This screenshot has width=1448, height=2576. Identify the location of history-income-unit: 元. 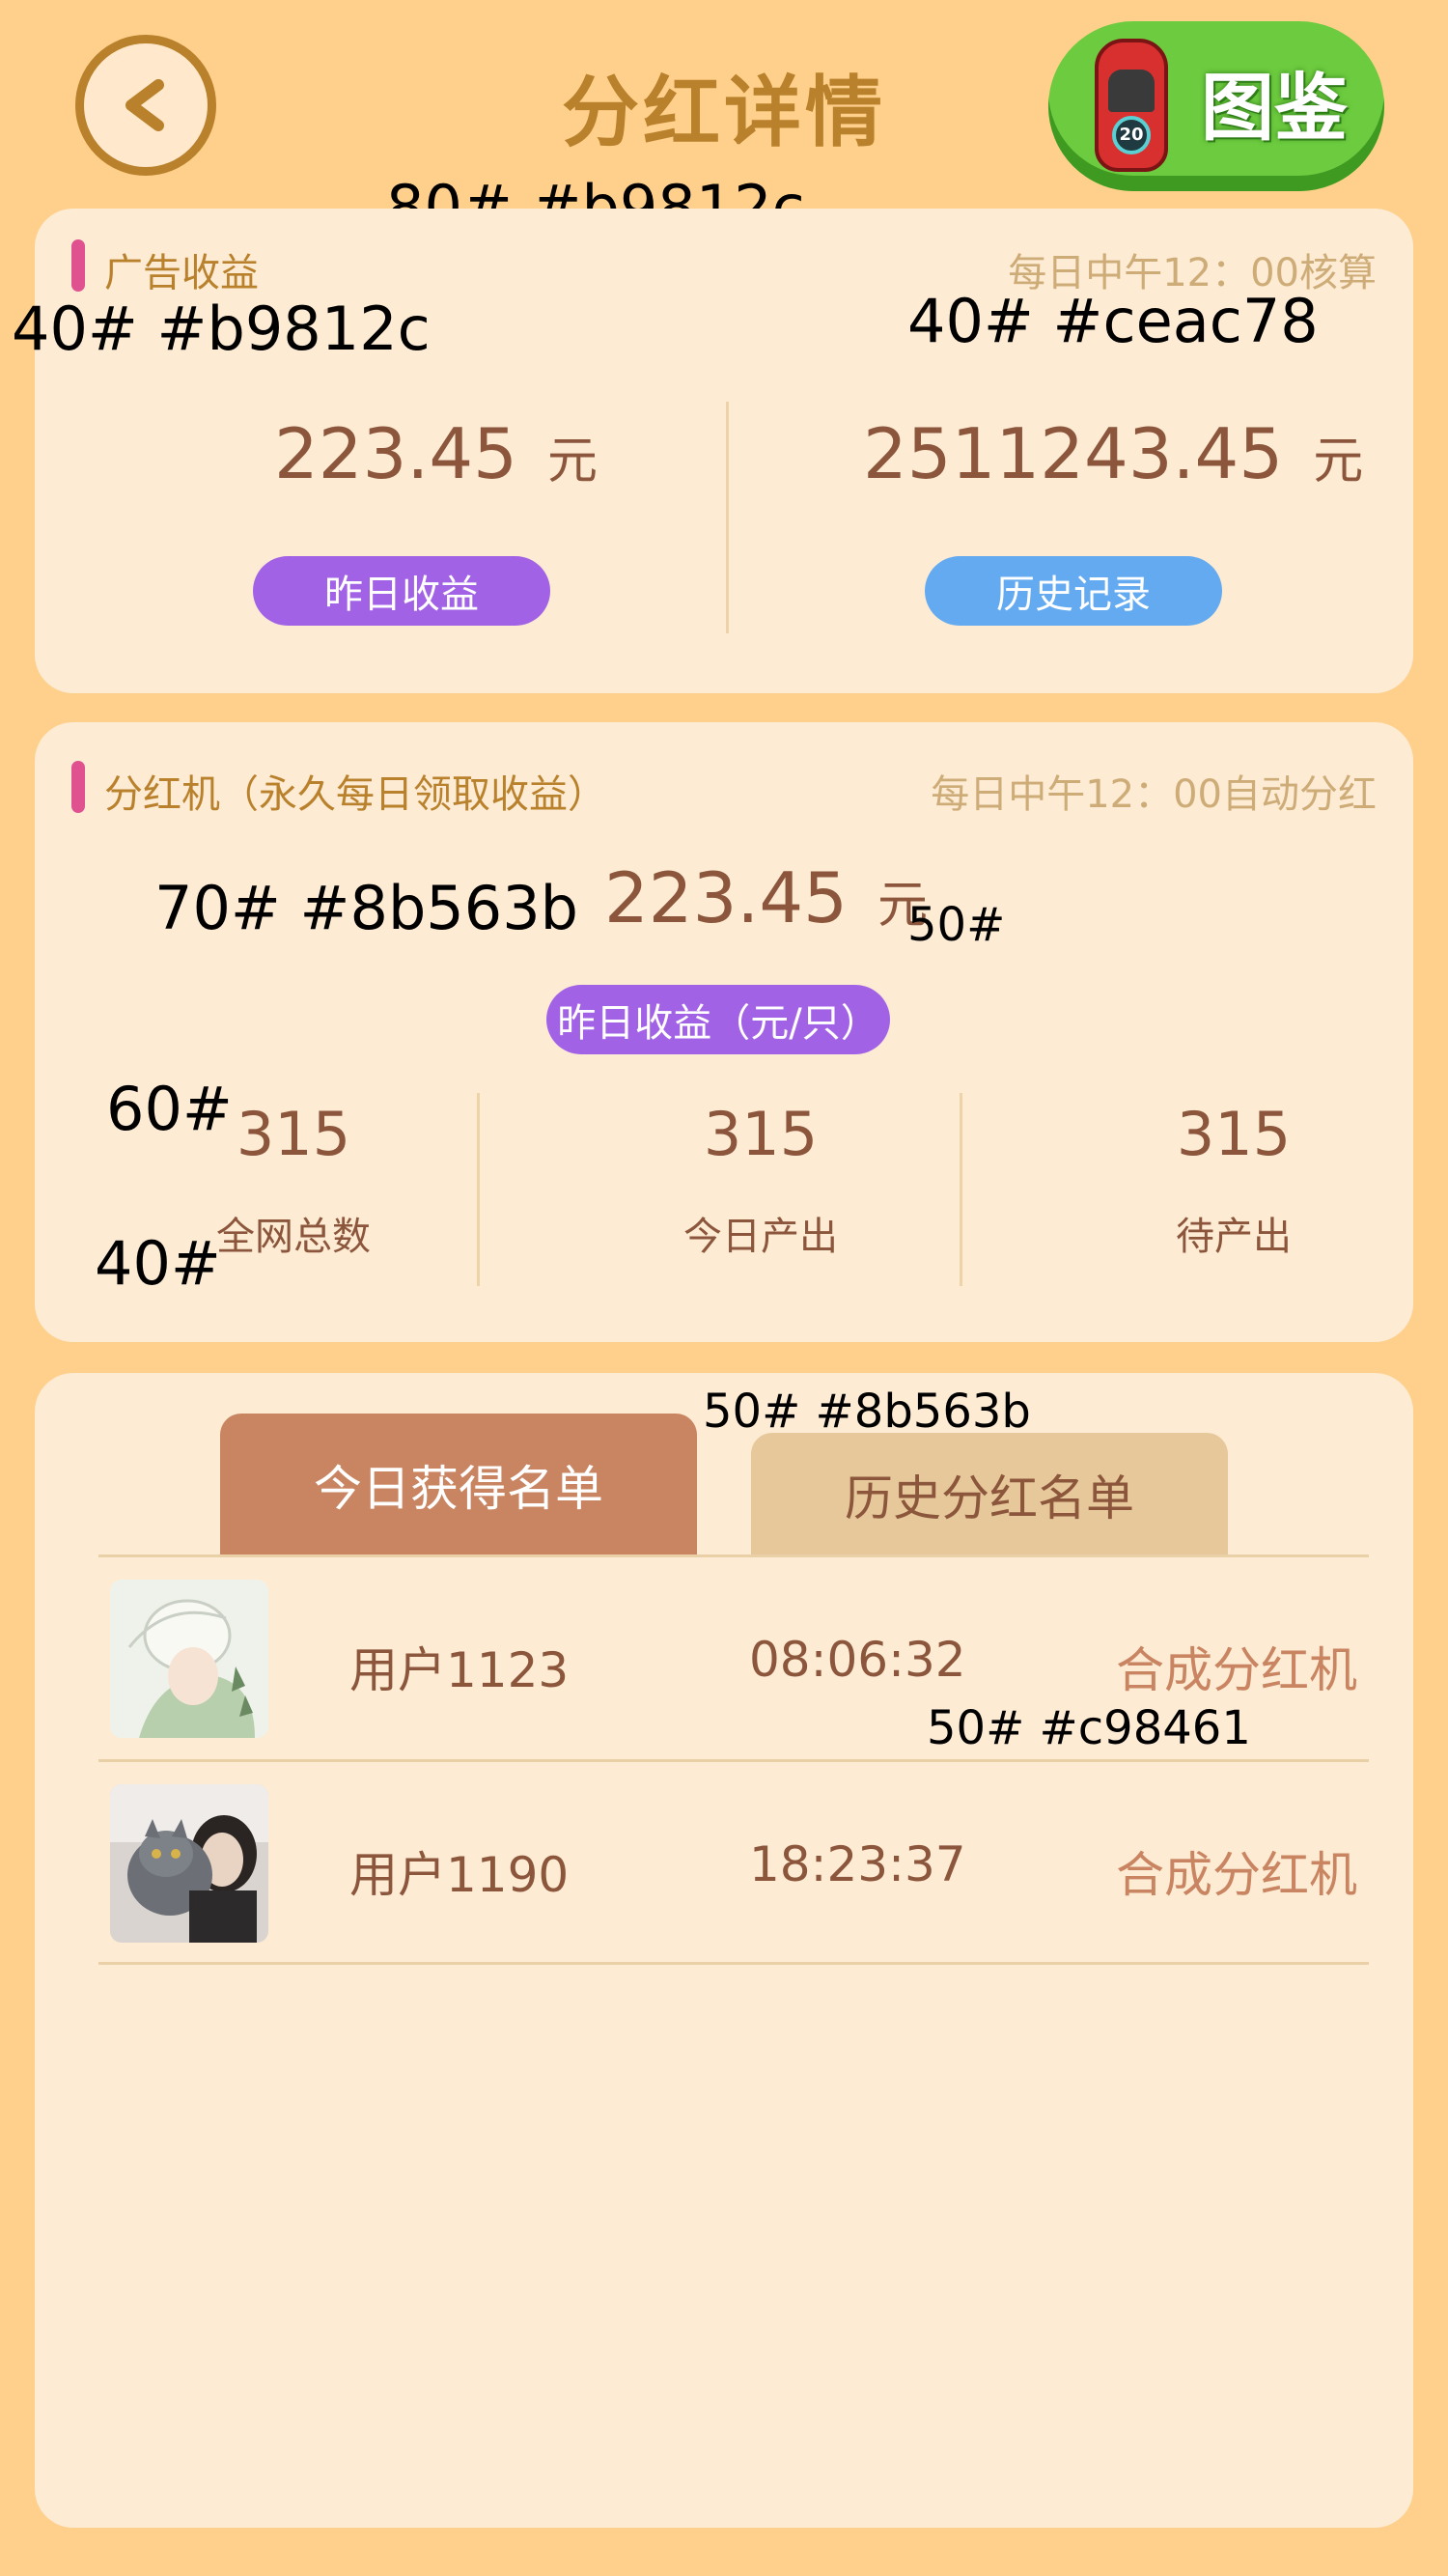
(1339, 462).